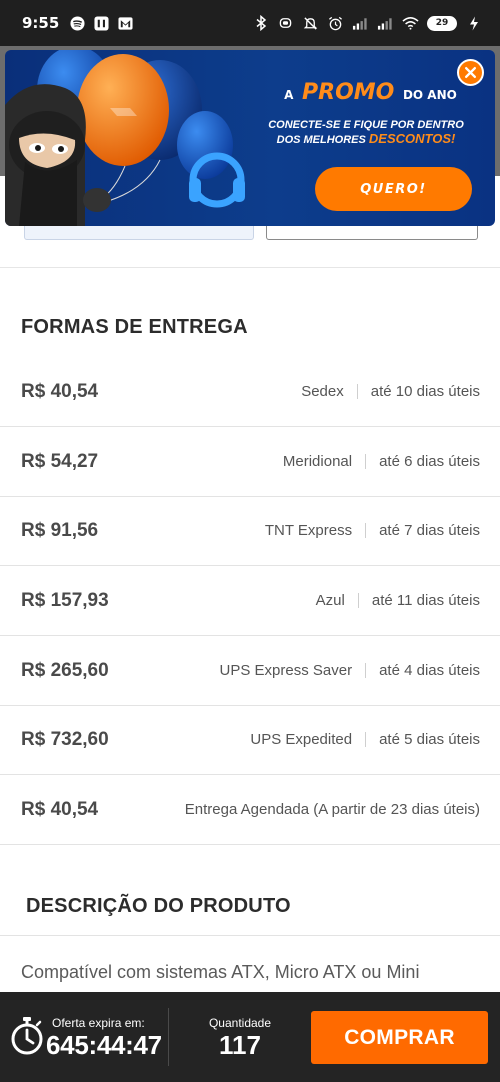 The image size is (500, 1082). I want to click on quantity-label: Quantidade, so click(240, 1023).